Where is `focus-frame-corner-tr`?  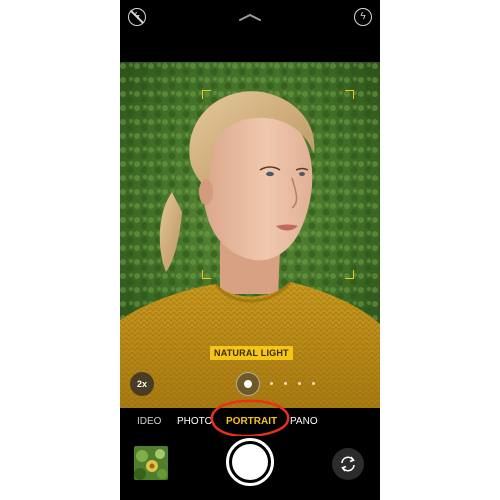 focus-frame-corner-tr is located at coordinates (349, 94).